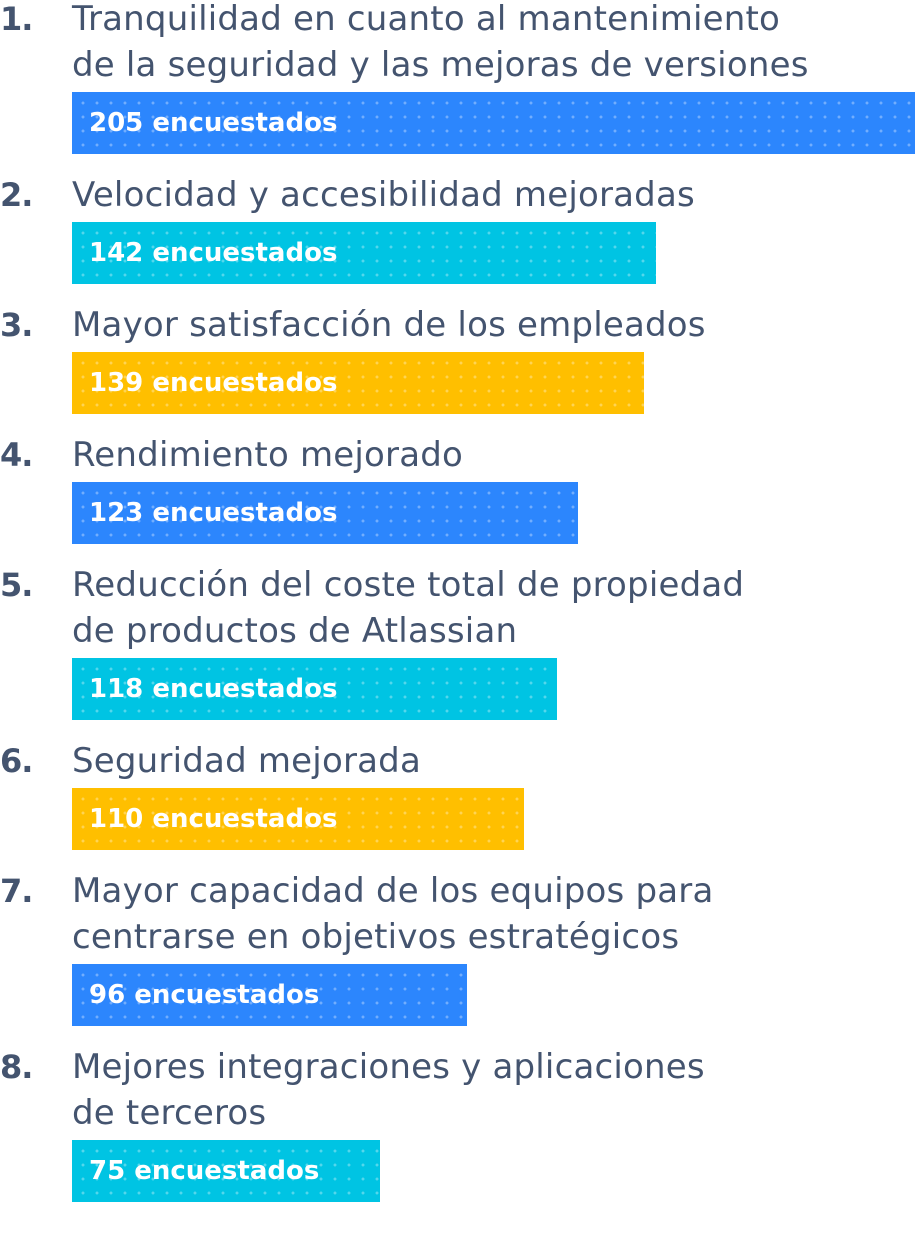 The width and height of the screenshot is (915, 1260). What do you see at coordinates (16, 19) in the screenshot?
I see `rank-number-1: 1.` at bounding box center [16, 19].